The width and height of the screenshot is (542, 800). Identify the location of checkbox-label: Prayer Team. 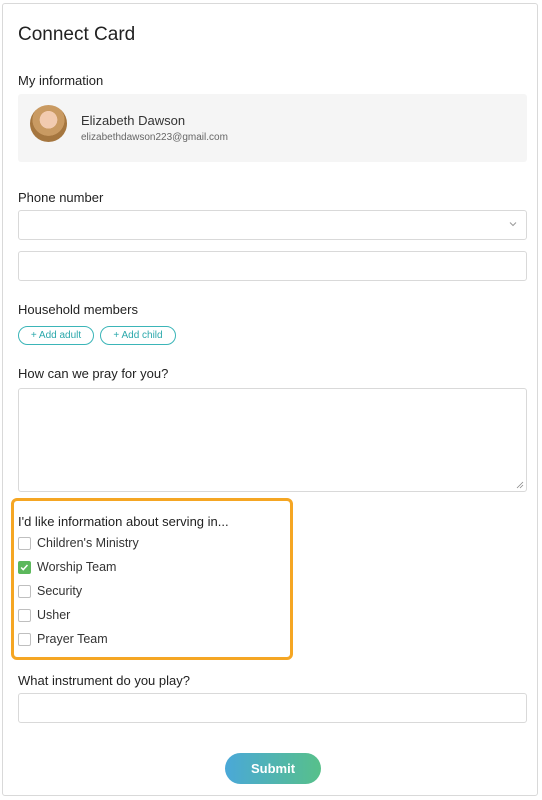
(72, 639).